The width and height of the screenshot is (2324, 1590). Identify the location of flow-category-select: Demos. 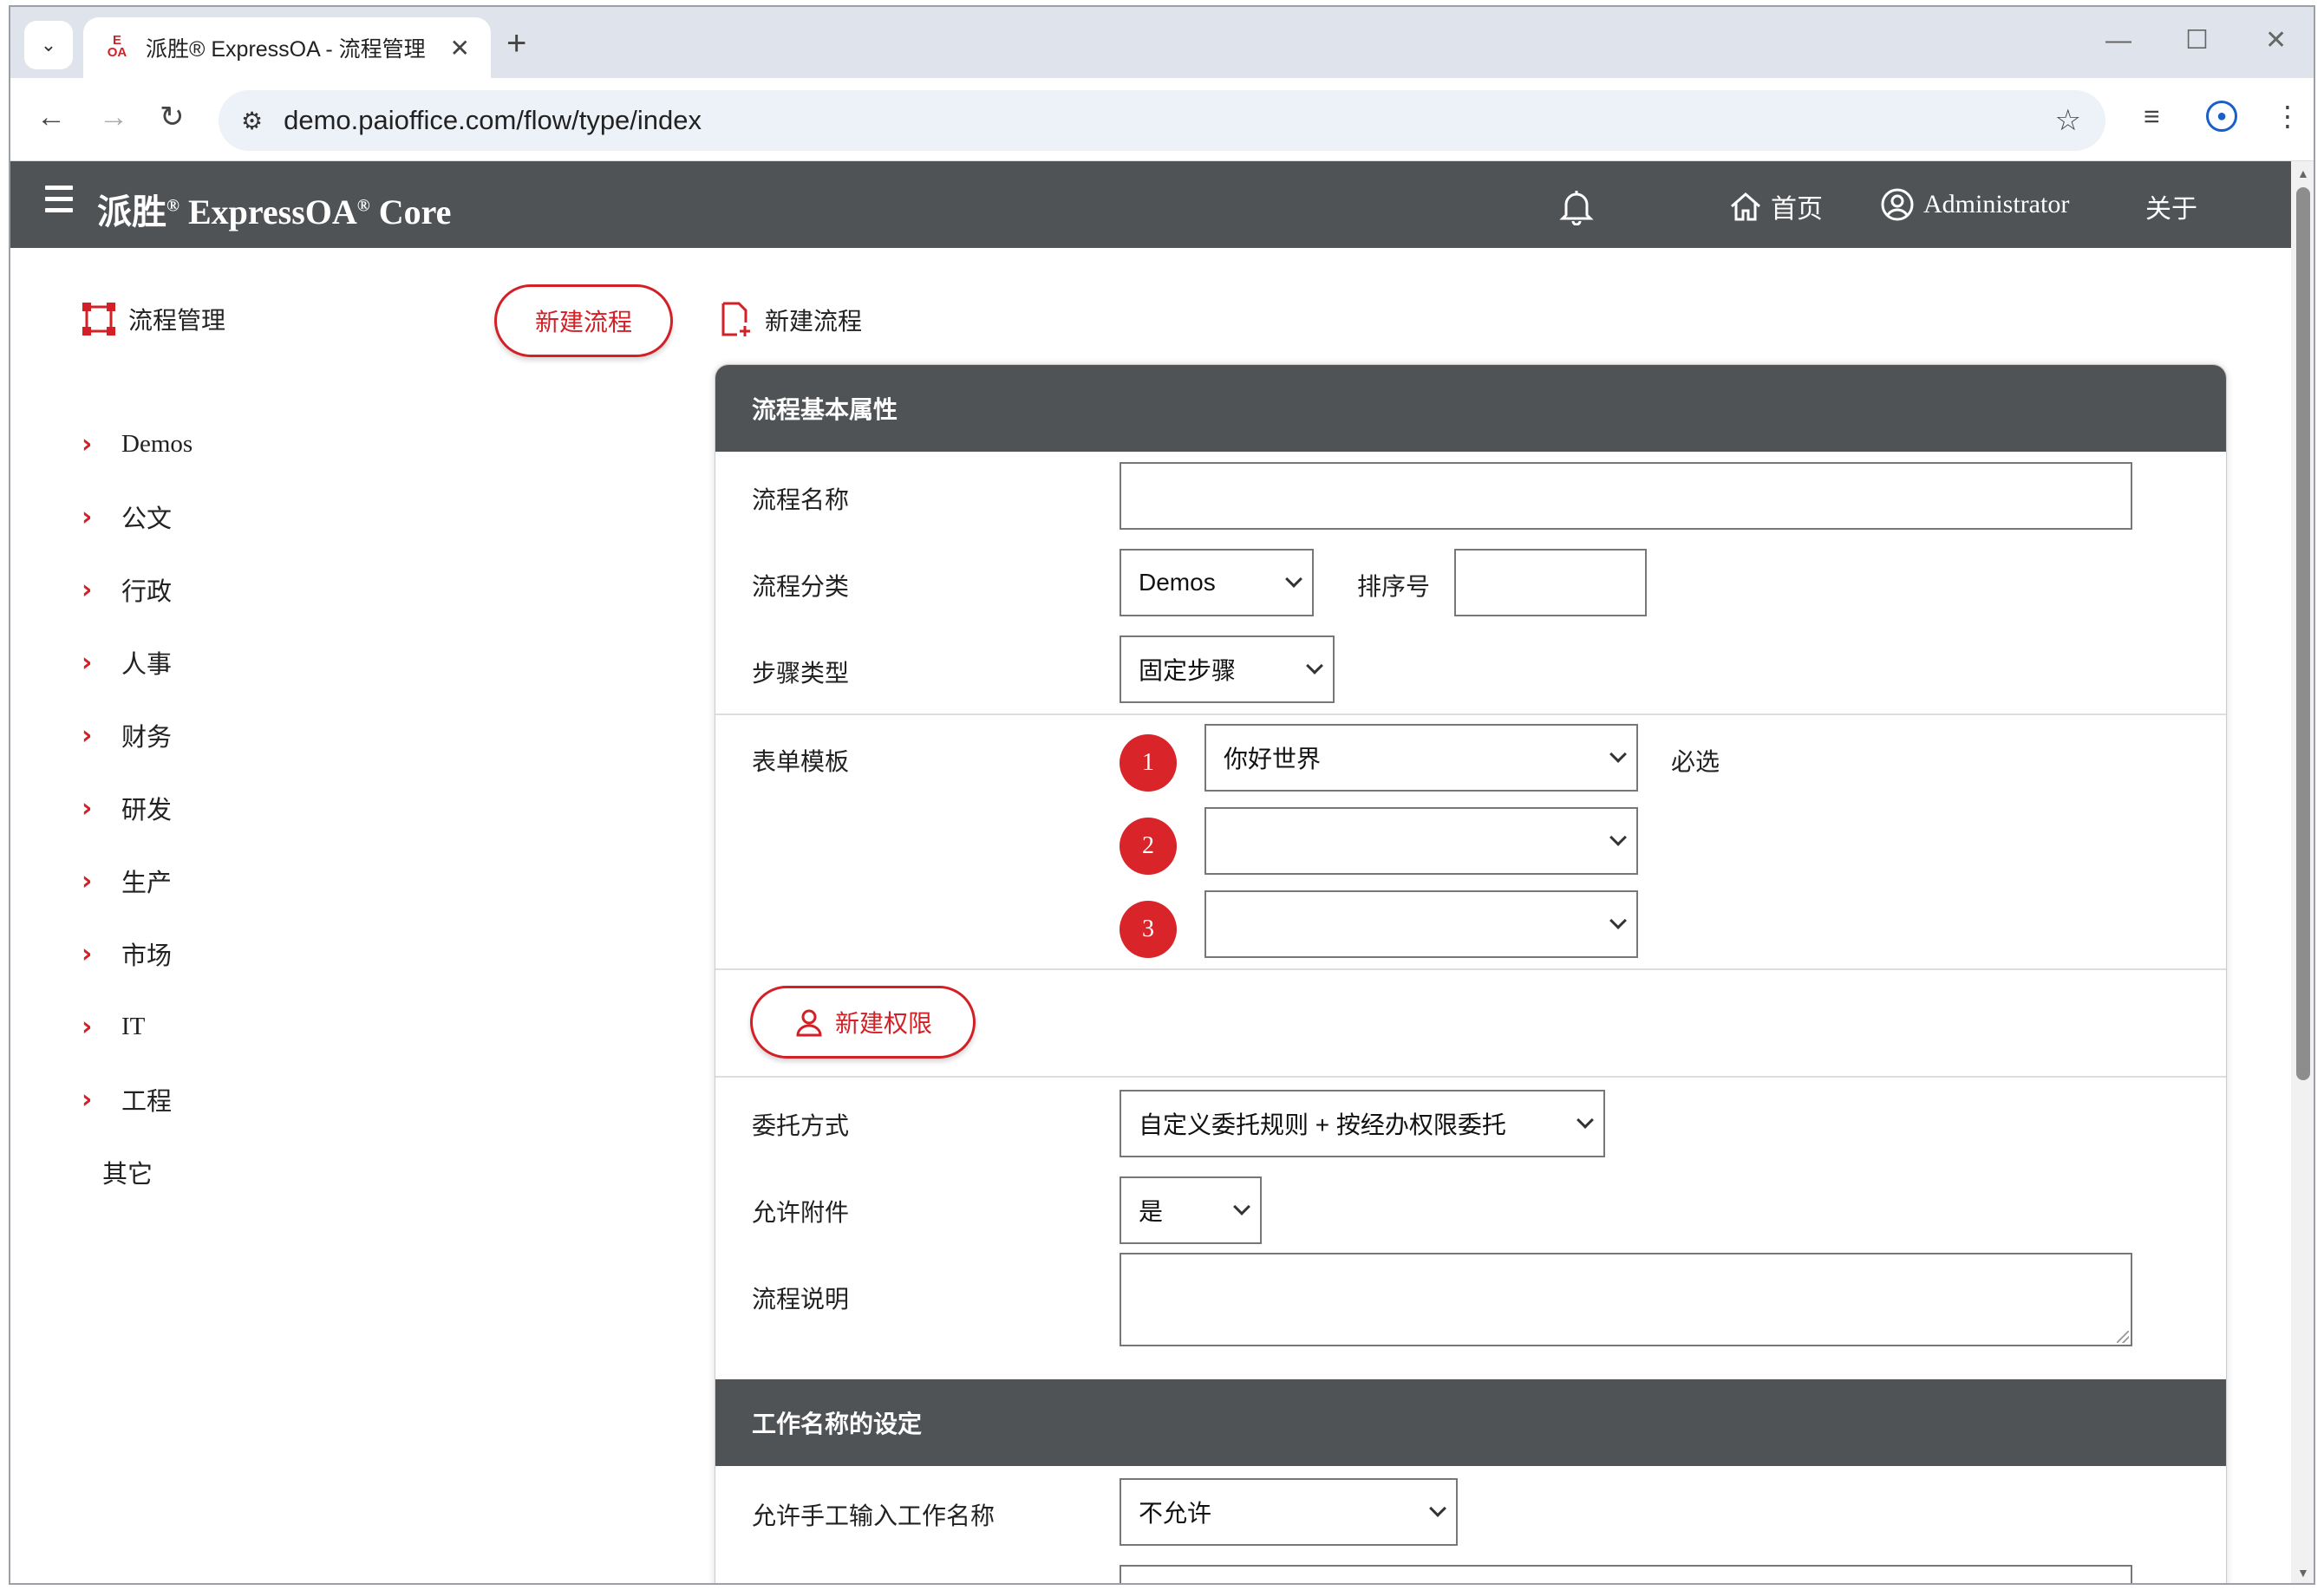
(1217, 582).